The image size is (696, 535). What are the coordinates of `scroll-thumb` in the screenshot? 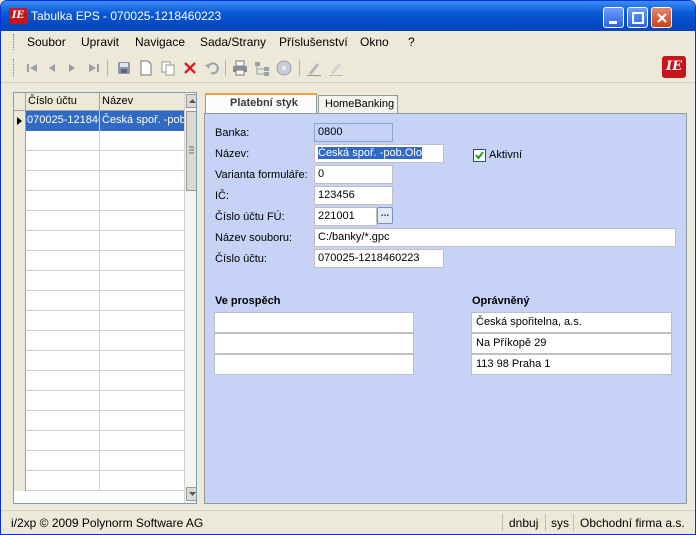 It's located at (191, 151).